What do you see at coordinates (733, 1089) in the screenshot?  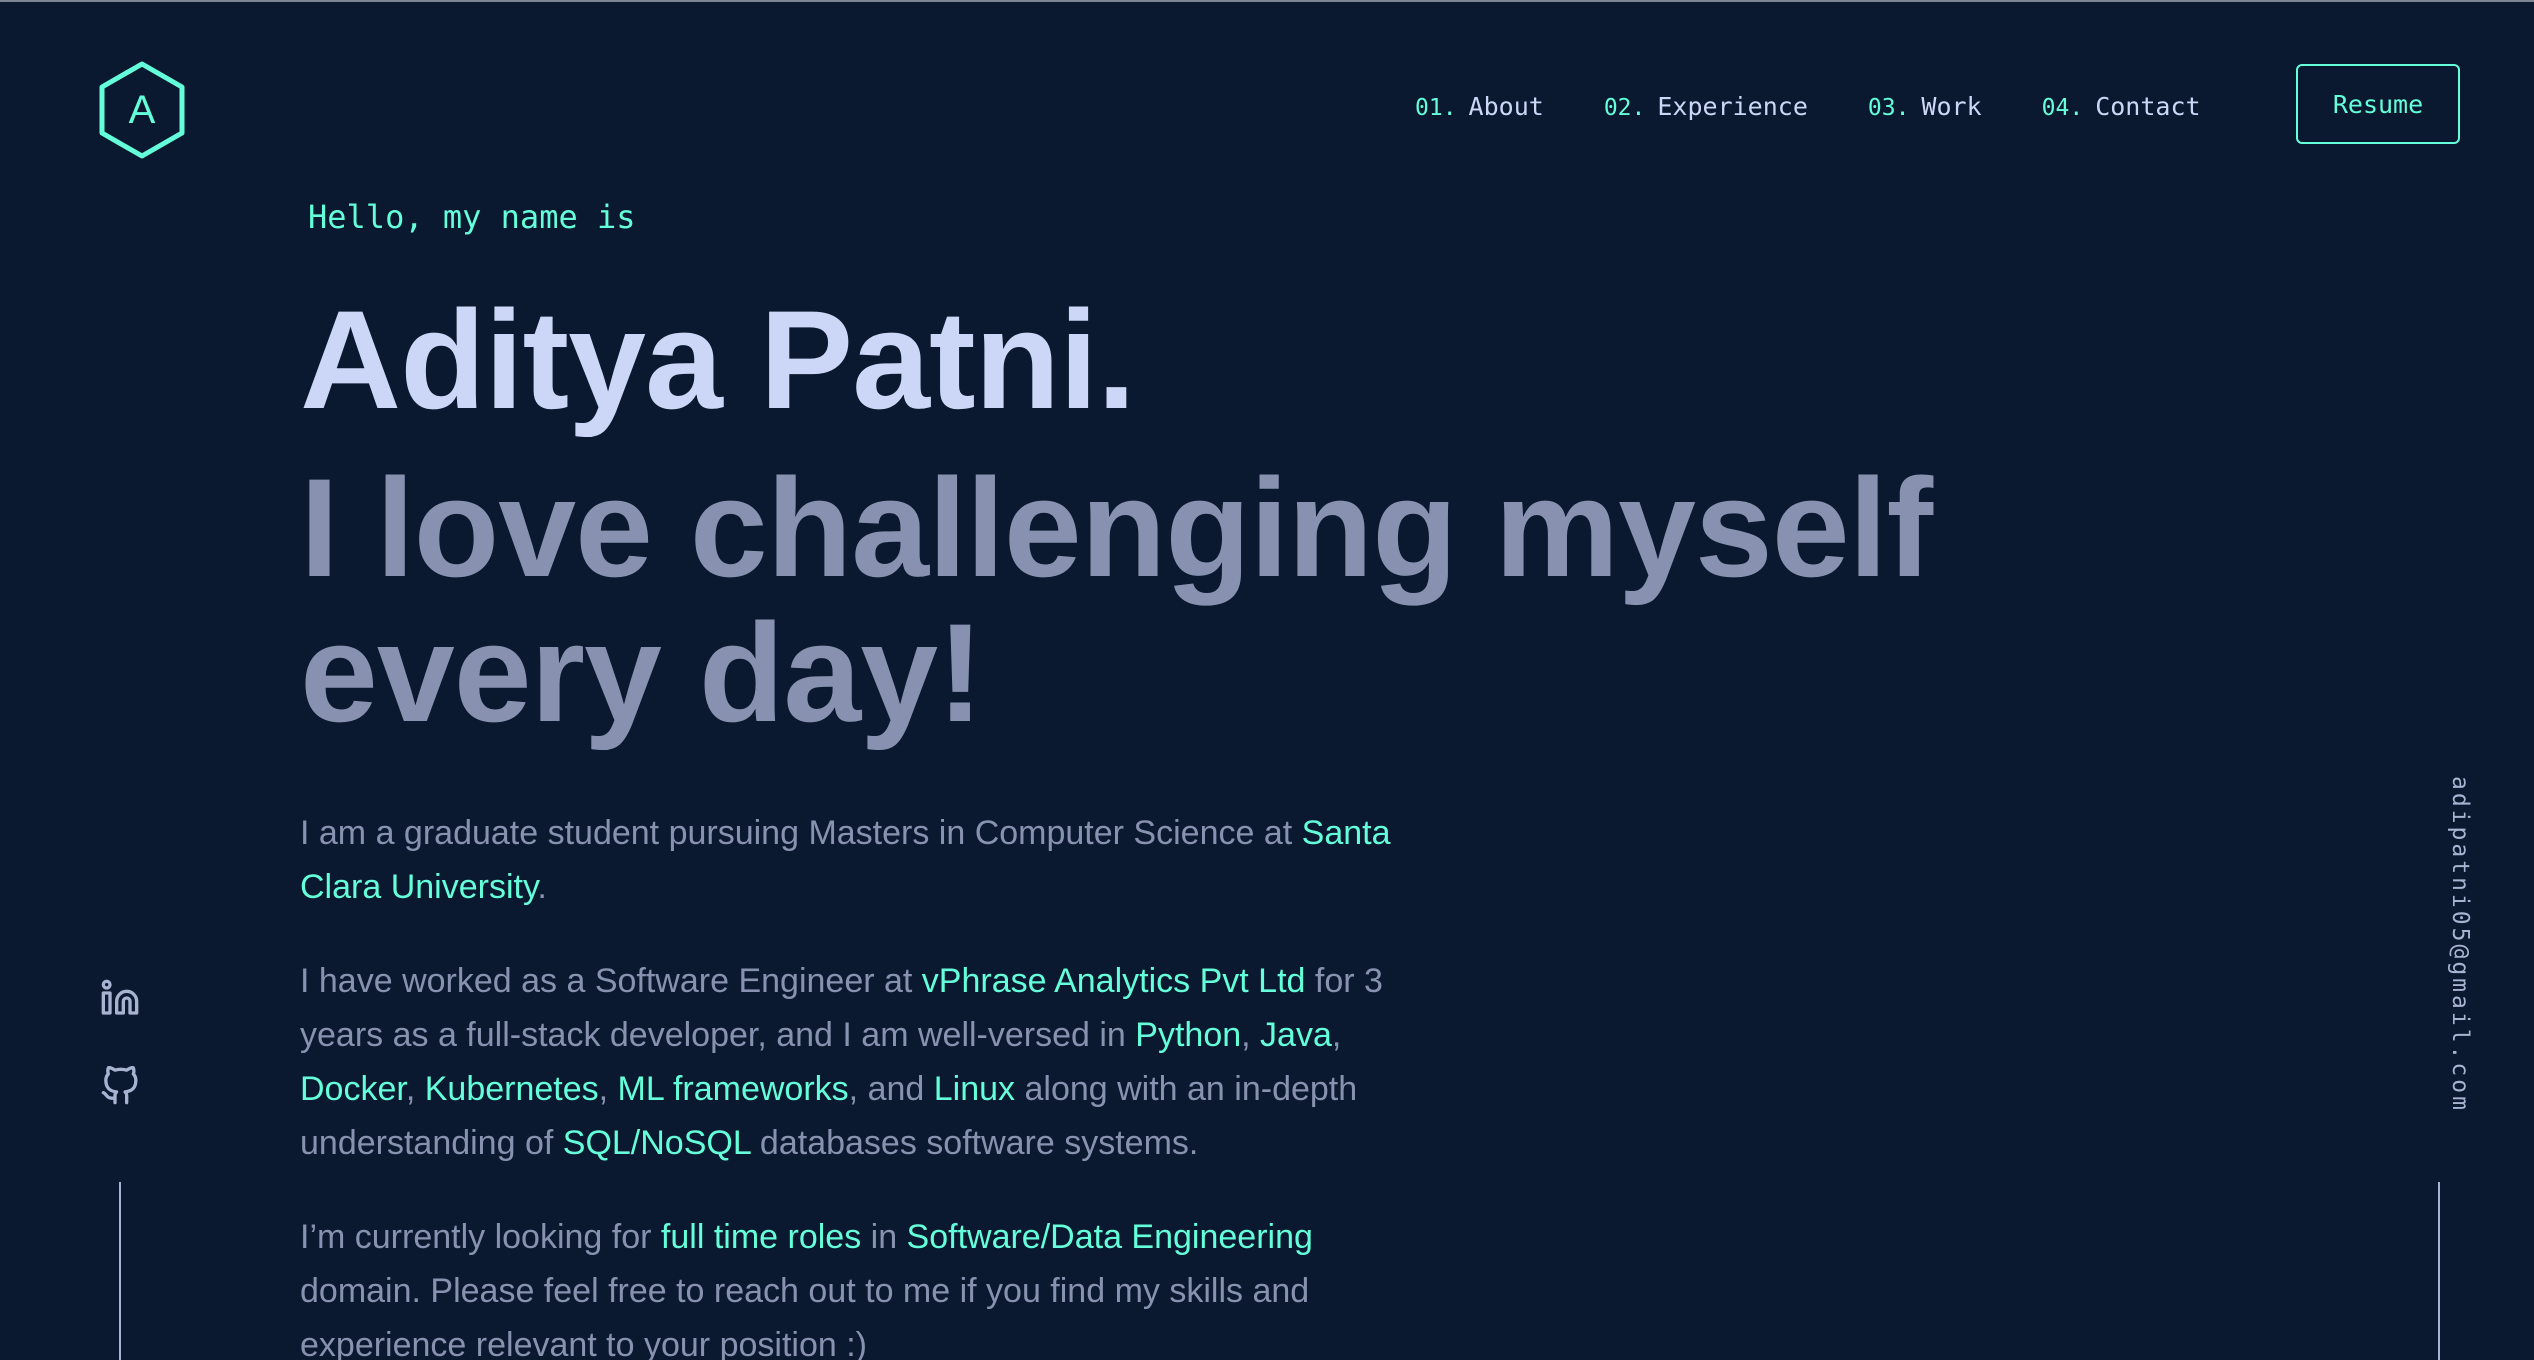 I see `skill-ml-frameworks: ML frameworks` at bounding box center [733, 1089].